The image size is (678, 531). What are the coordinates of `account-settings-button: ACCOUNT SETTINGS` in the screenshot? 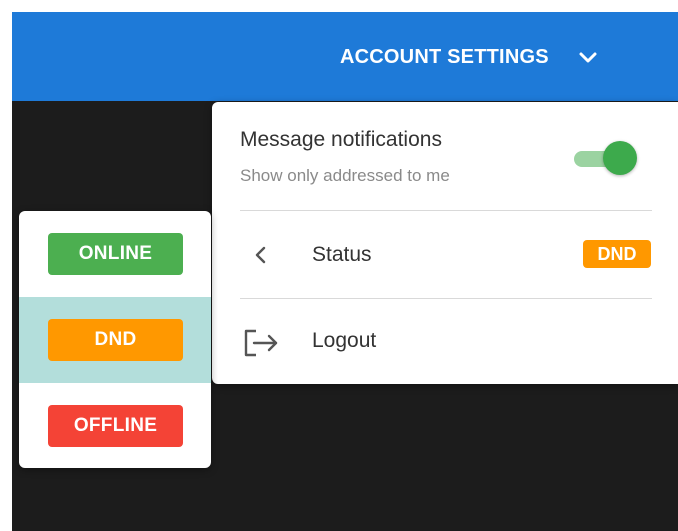 It's located at (469, 57).